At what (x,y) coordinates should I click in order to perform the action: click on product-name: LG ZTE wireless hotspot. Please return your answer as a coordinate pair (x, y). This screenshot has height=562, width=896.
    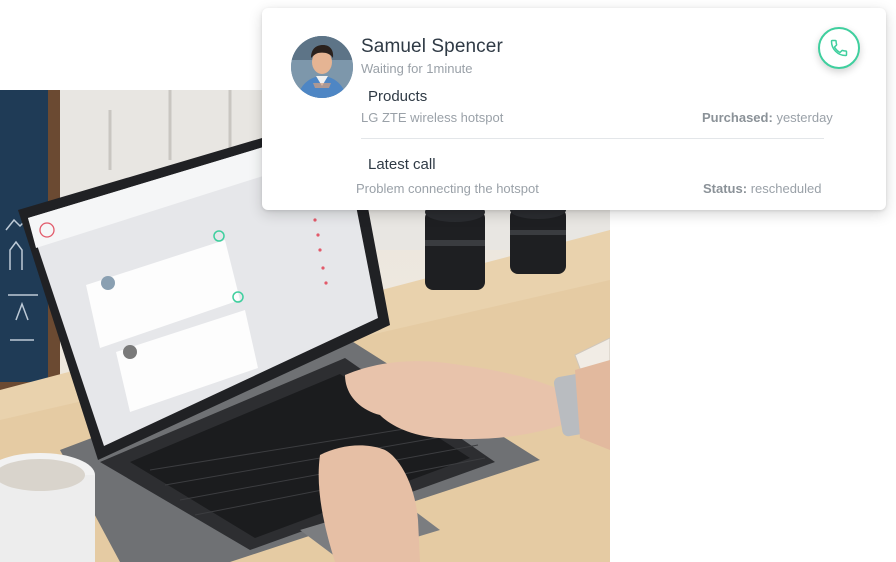
    Looking at the image, I should click on (432, 117).